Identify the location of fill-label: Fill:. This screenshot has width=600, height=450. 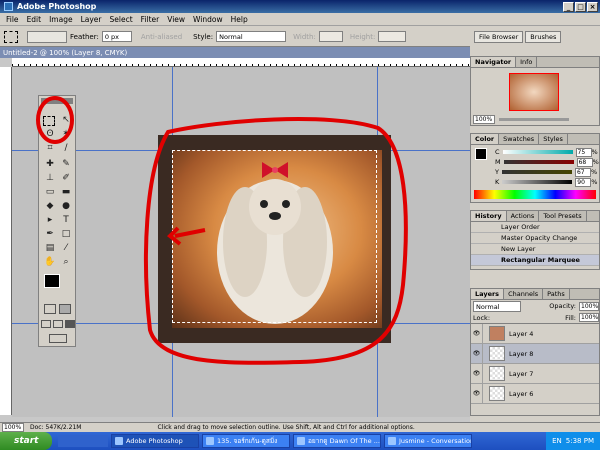
(570, 317).